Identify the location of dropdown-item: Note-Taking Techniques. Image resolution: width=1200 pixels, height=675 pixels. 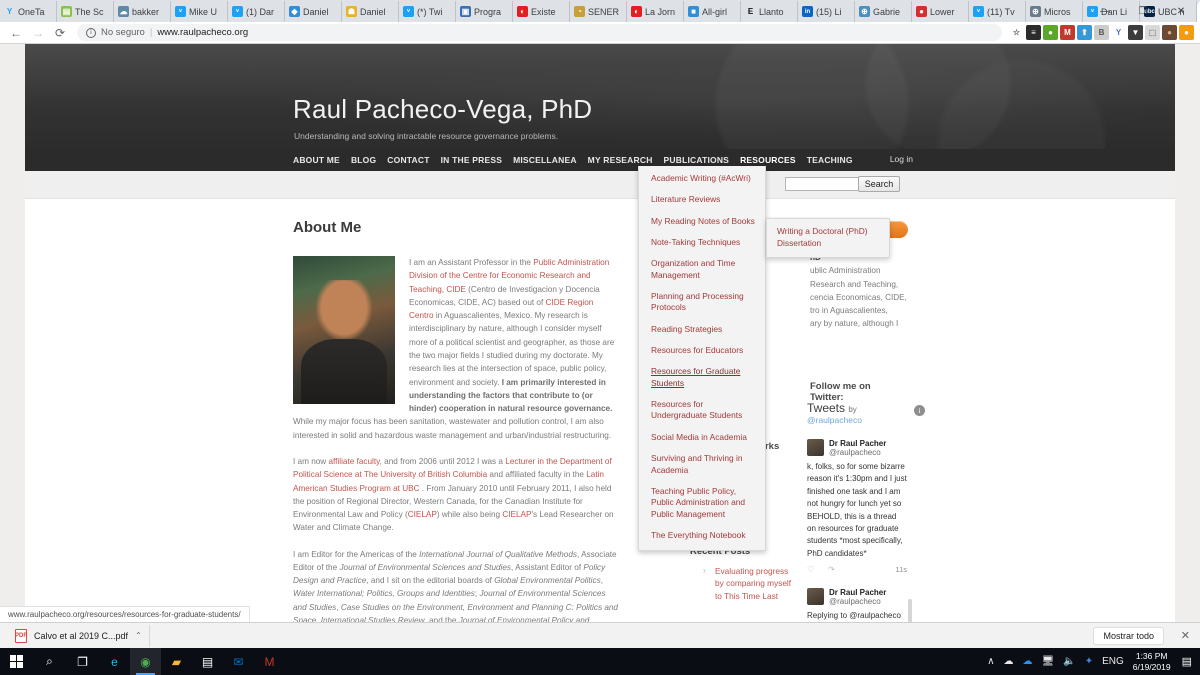
(702, 242).